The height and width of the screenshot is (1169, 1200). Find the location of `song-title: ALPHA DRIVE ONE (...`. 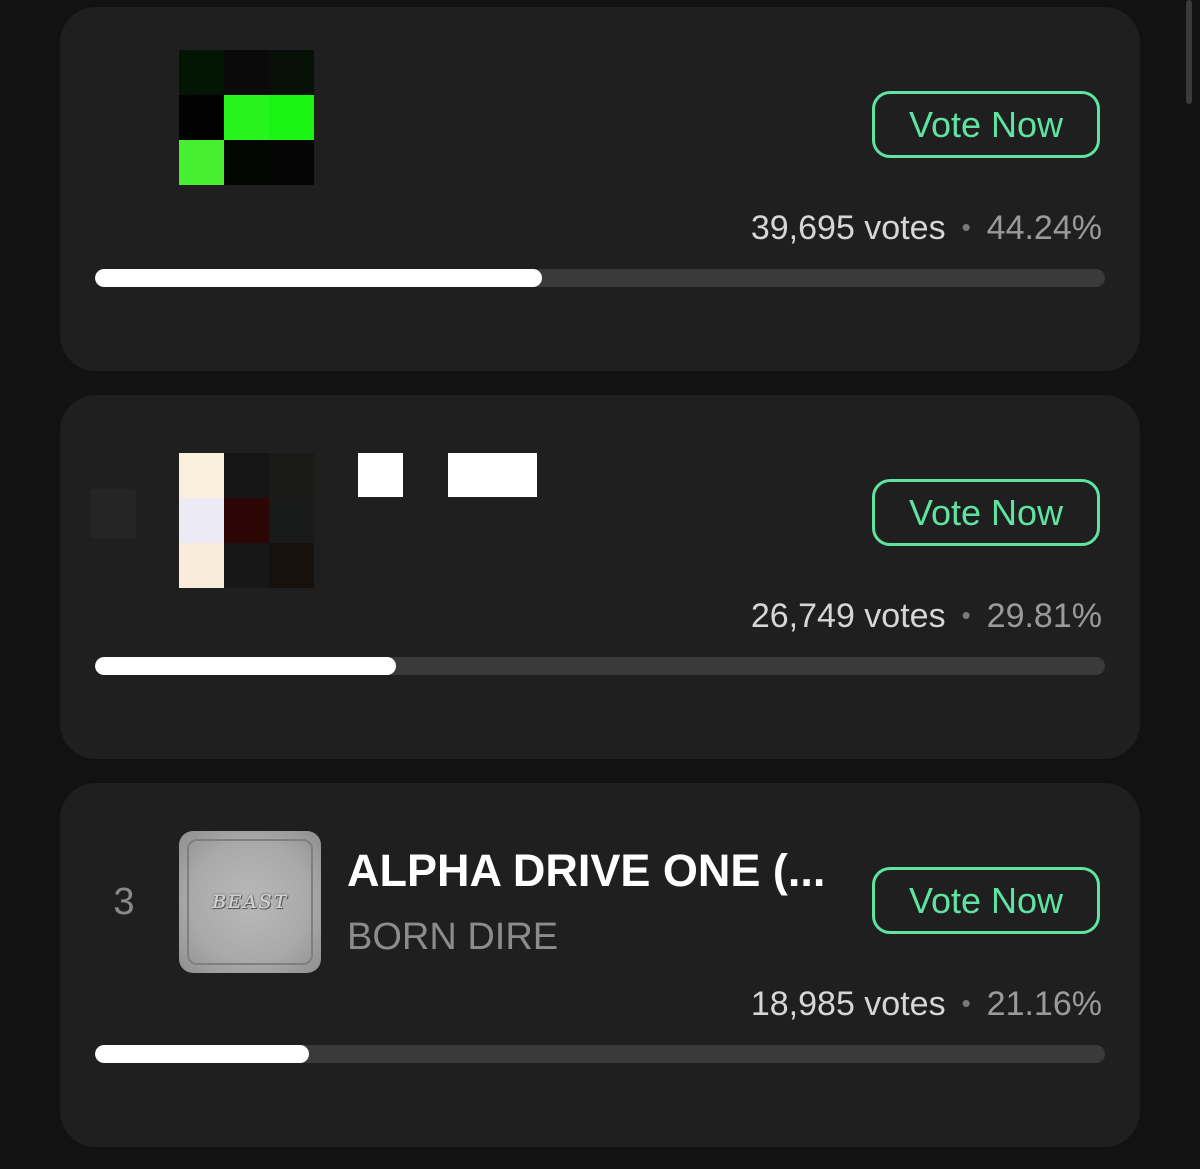

song-title: ALPHA DRIVE ONE (... is located at coordinates (586, 870).